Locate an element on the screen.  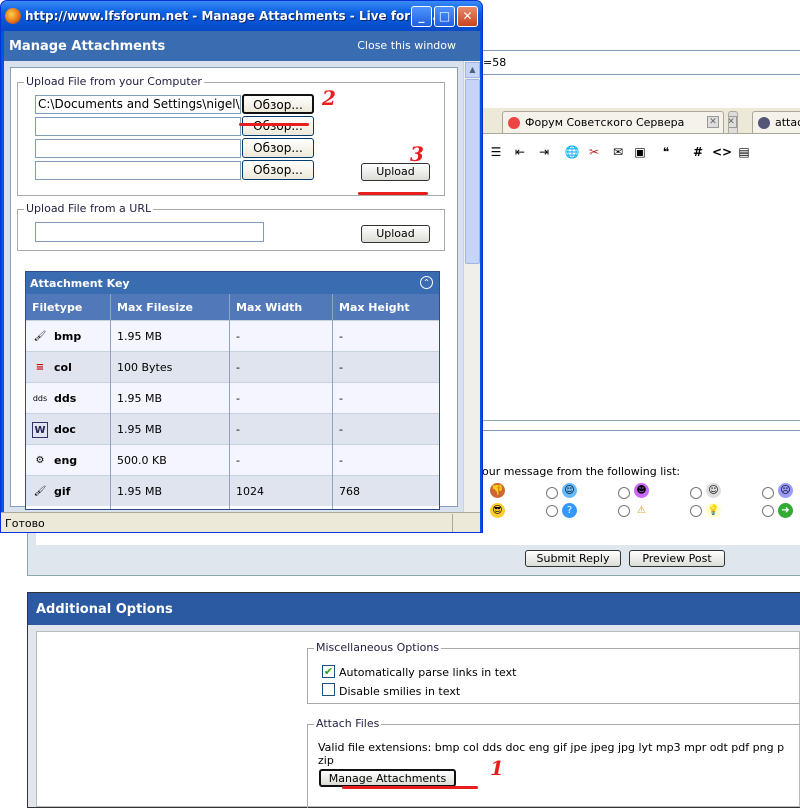
firefox-icon is located at coordinates (13, 16).